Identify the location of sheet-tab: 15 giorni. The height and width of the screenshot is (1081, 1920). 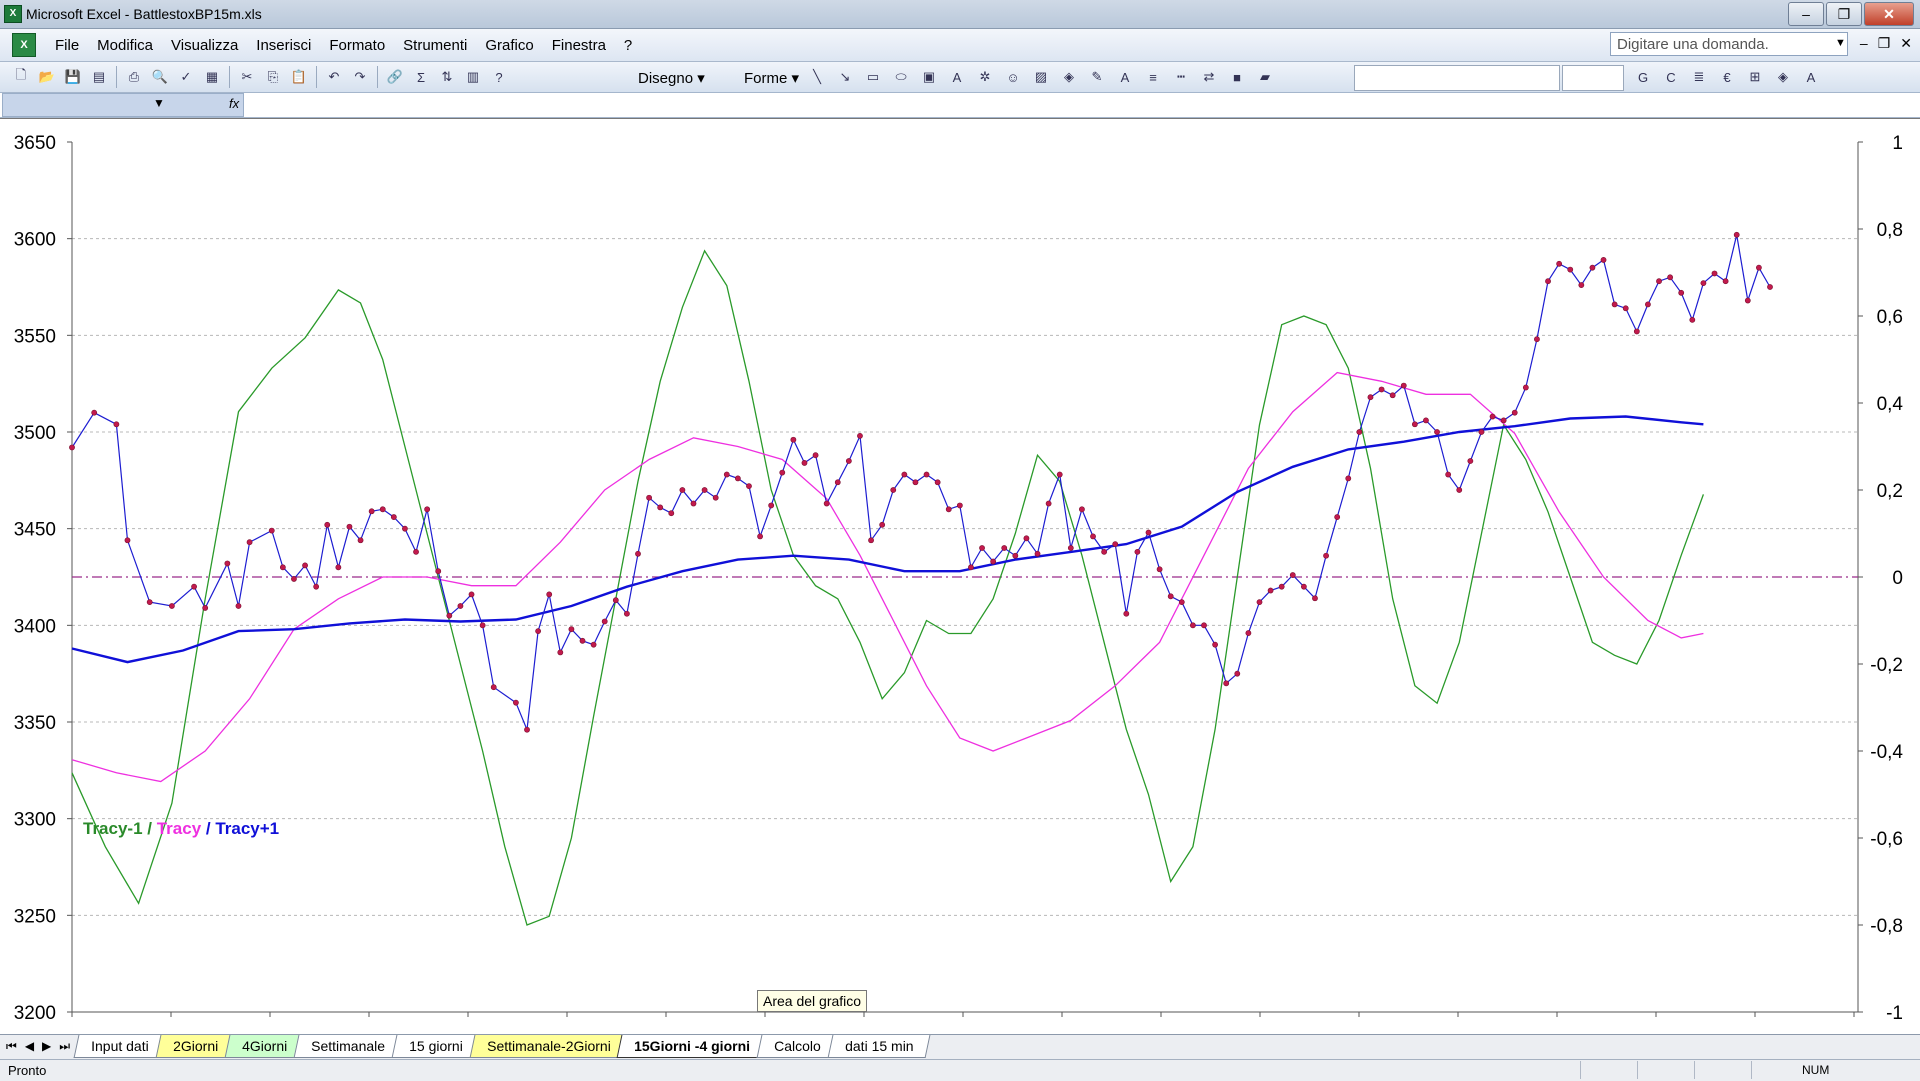
(435, 1046).